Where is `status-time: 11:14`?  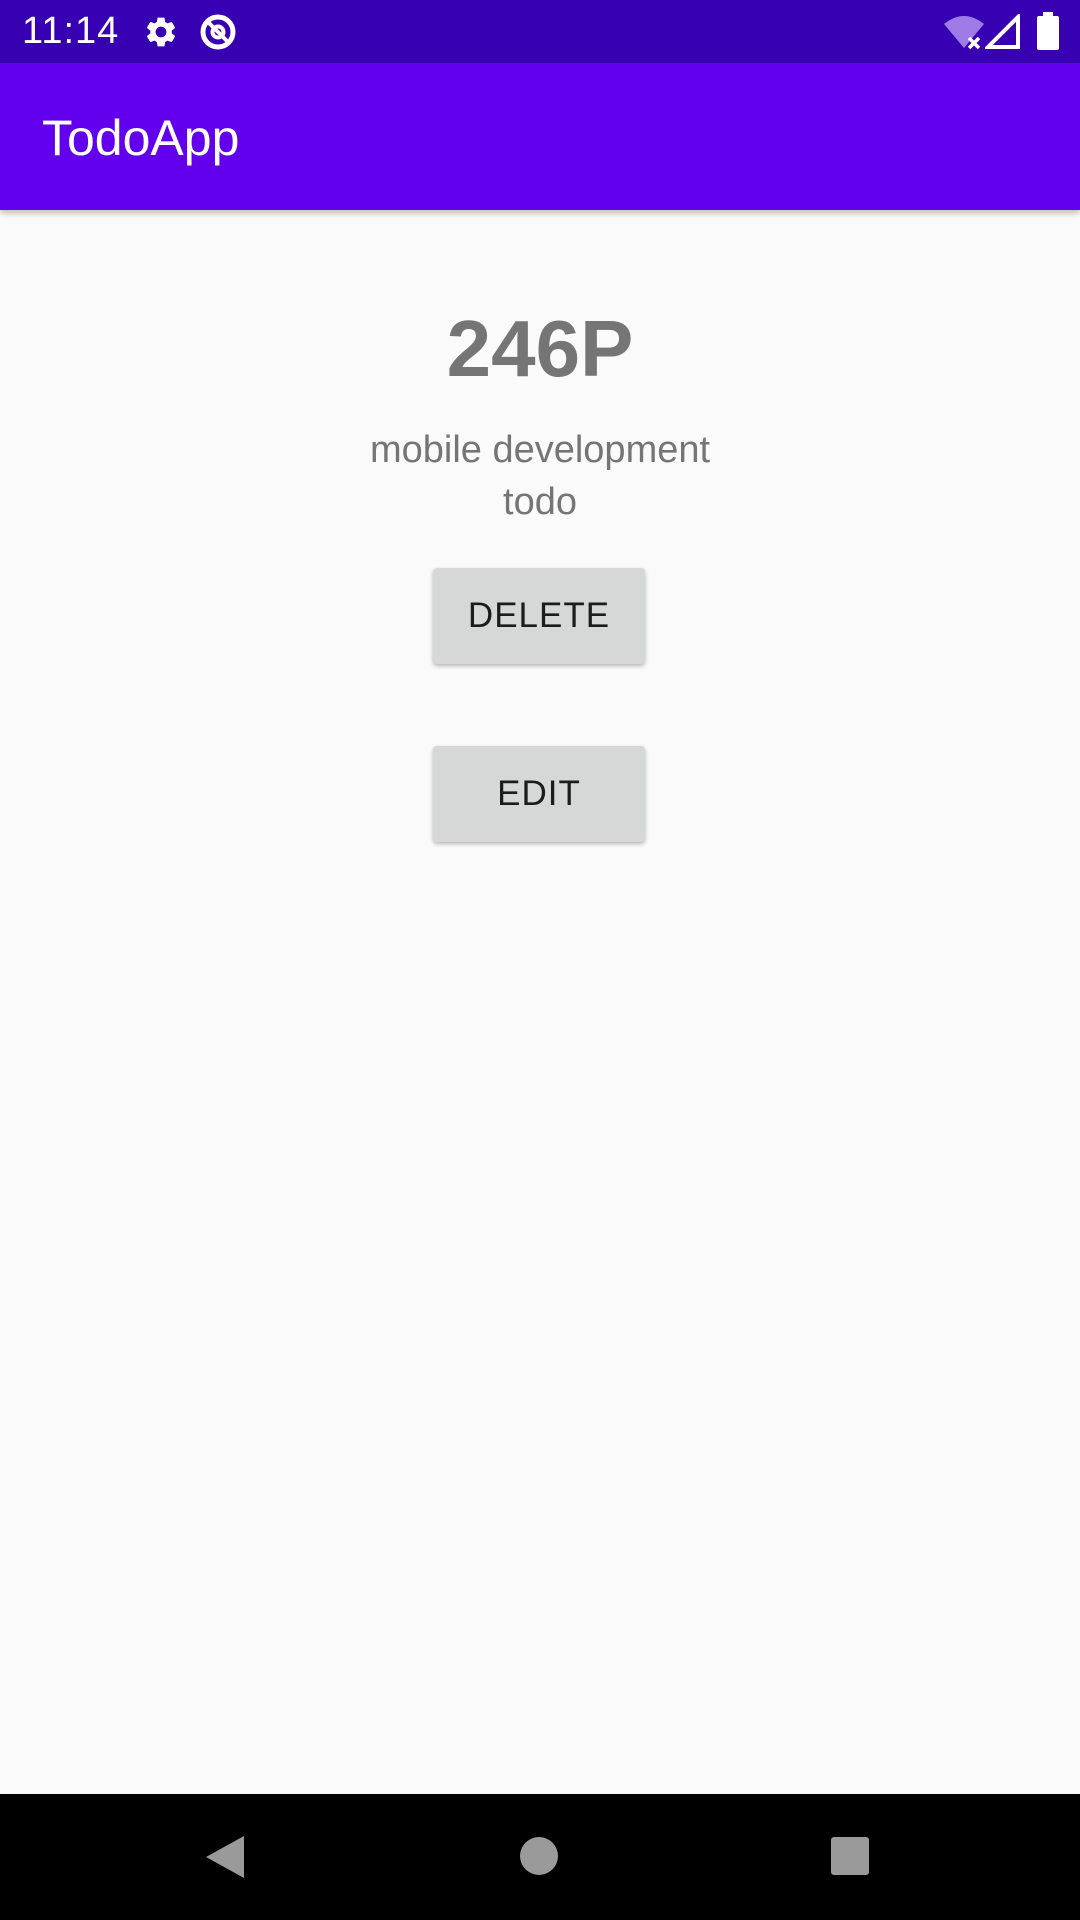
status-time: 11:14 is located at coordinates (71, 31).